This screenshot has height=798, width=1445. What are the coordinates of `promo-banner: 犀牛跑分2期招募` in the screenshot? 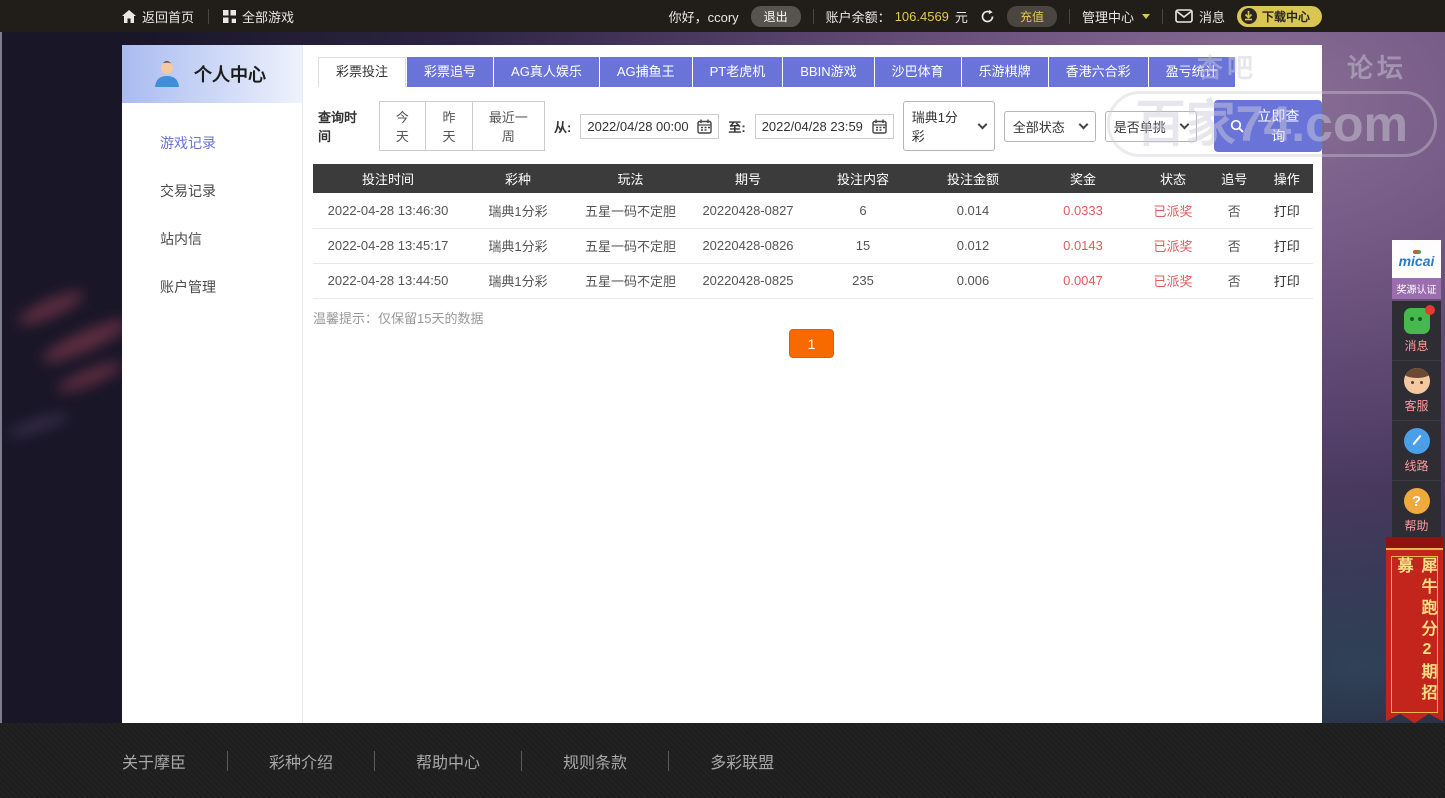 It's located at (1414, 630).